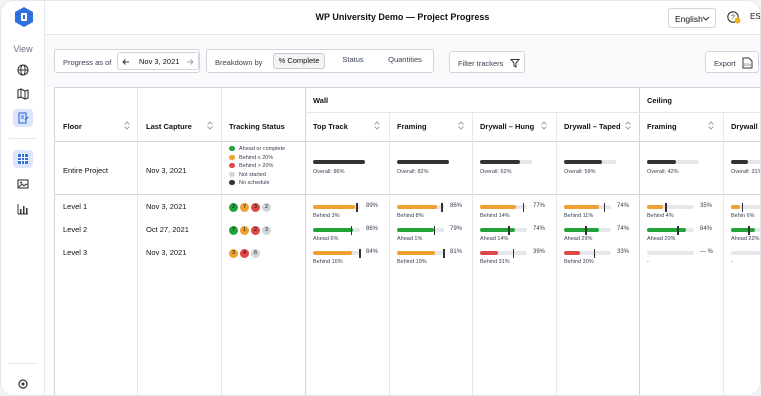 This screenshot has width=761, height=396. Describe the element at coordinates (405, 61) in the screenshot. I see `breakdown-option-quantities: Quantities` at that location.